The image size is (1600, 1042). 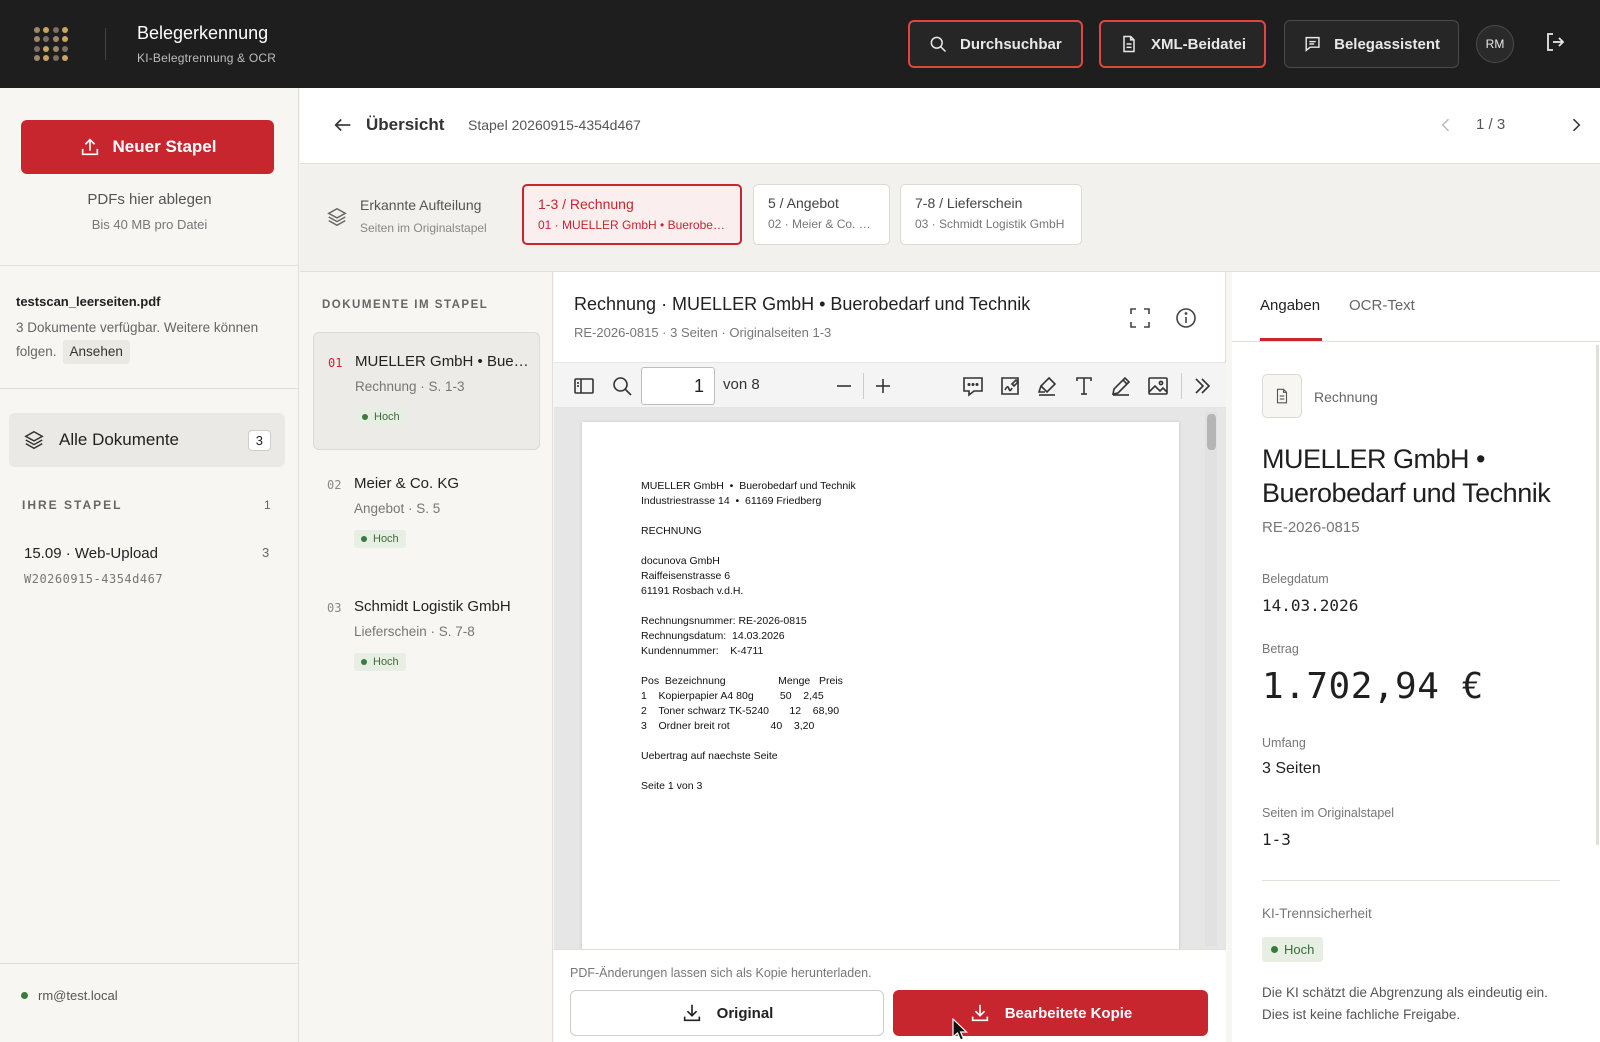 What do you see at coordinates (1291, 339) in the screenshot?
I see `active-tab-indicator` at bounding box center [1291, 339].